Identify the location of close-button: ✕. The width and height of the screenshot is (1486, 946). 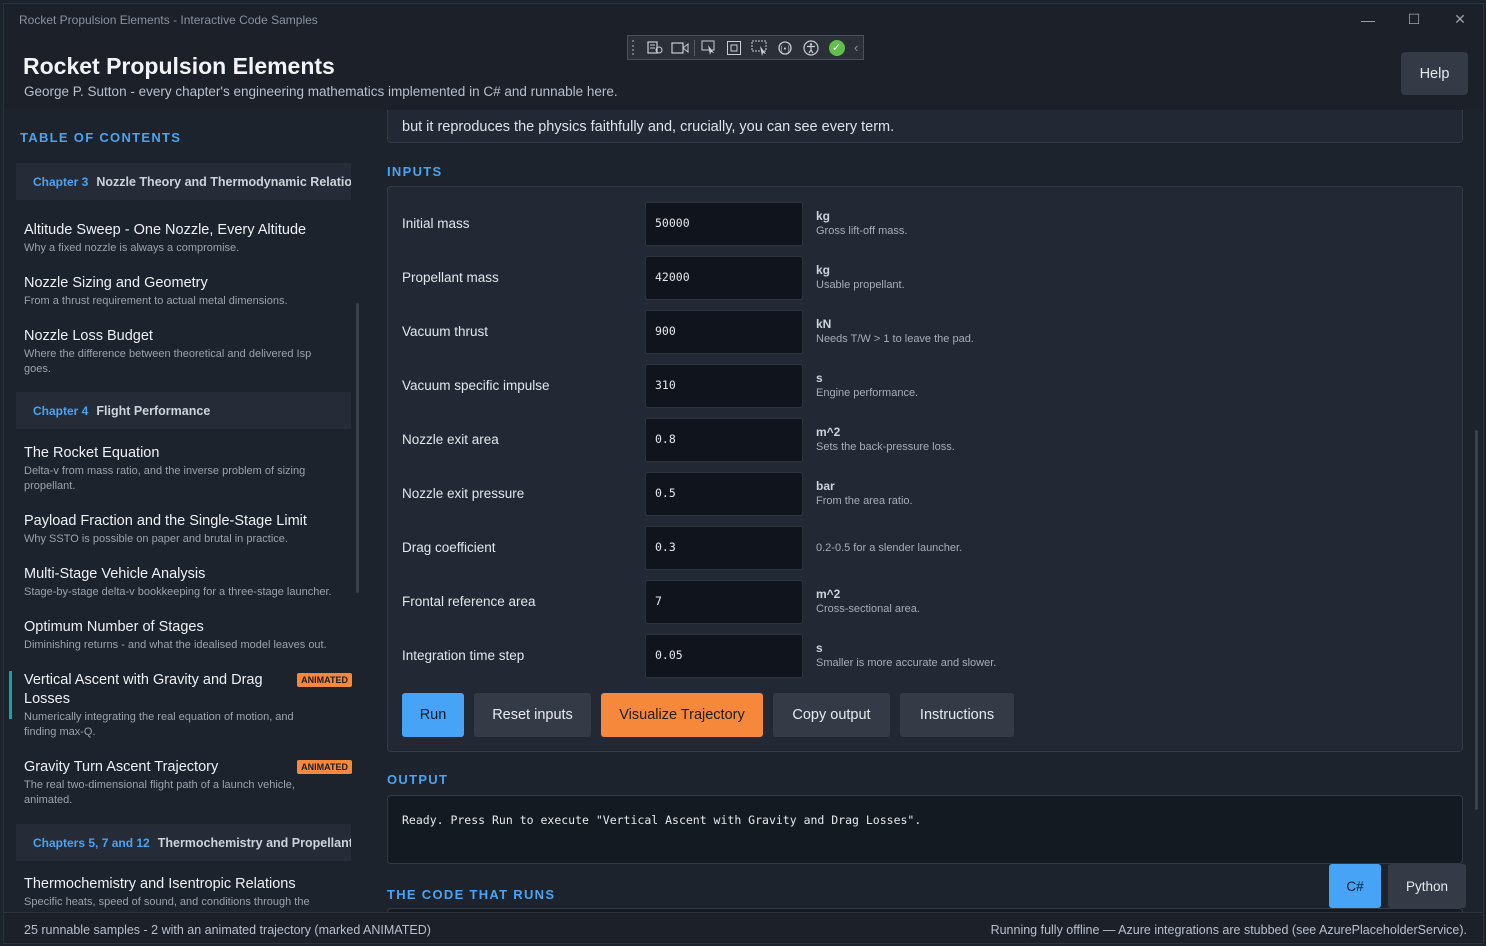
(1460, 19).